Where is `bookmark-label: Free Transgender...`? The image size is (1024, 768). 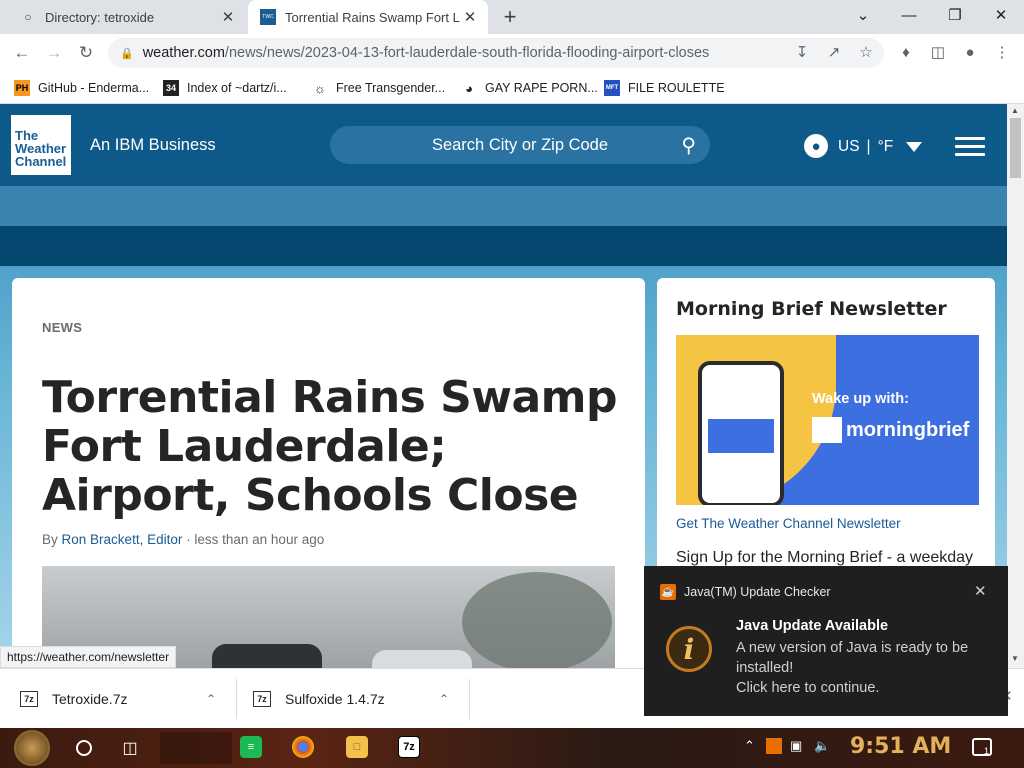 bookmark-label: Free Transgender... is located at coordinates (391, 88).